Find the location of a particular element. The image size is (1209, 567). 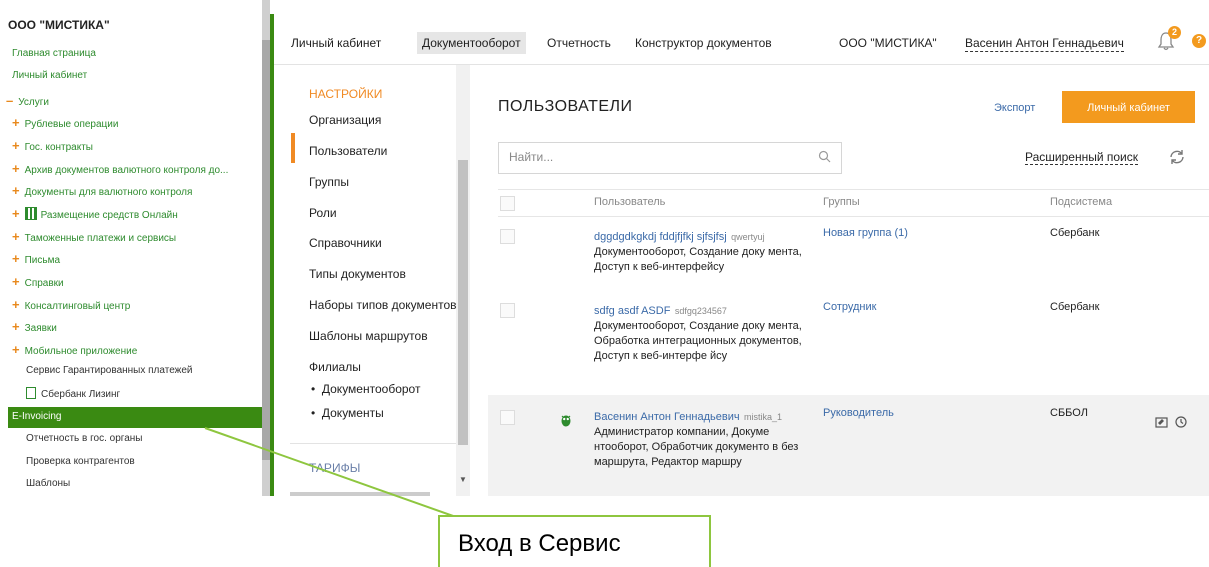

select-all-checkbox is located at coordinates (507, 203).